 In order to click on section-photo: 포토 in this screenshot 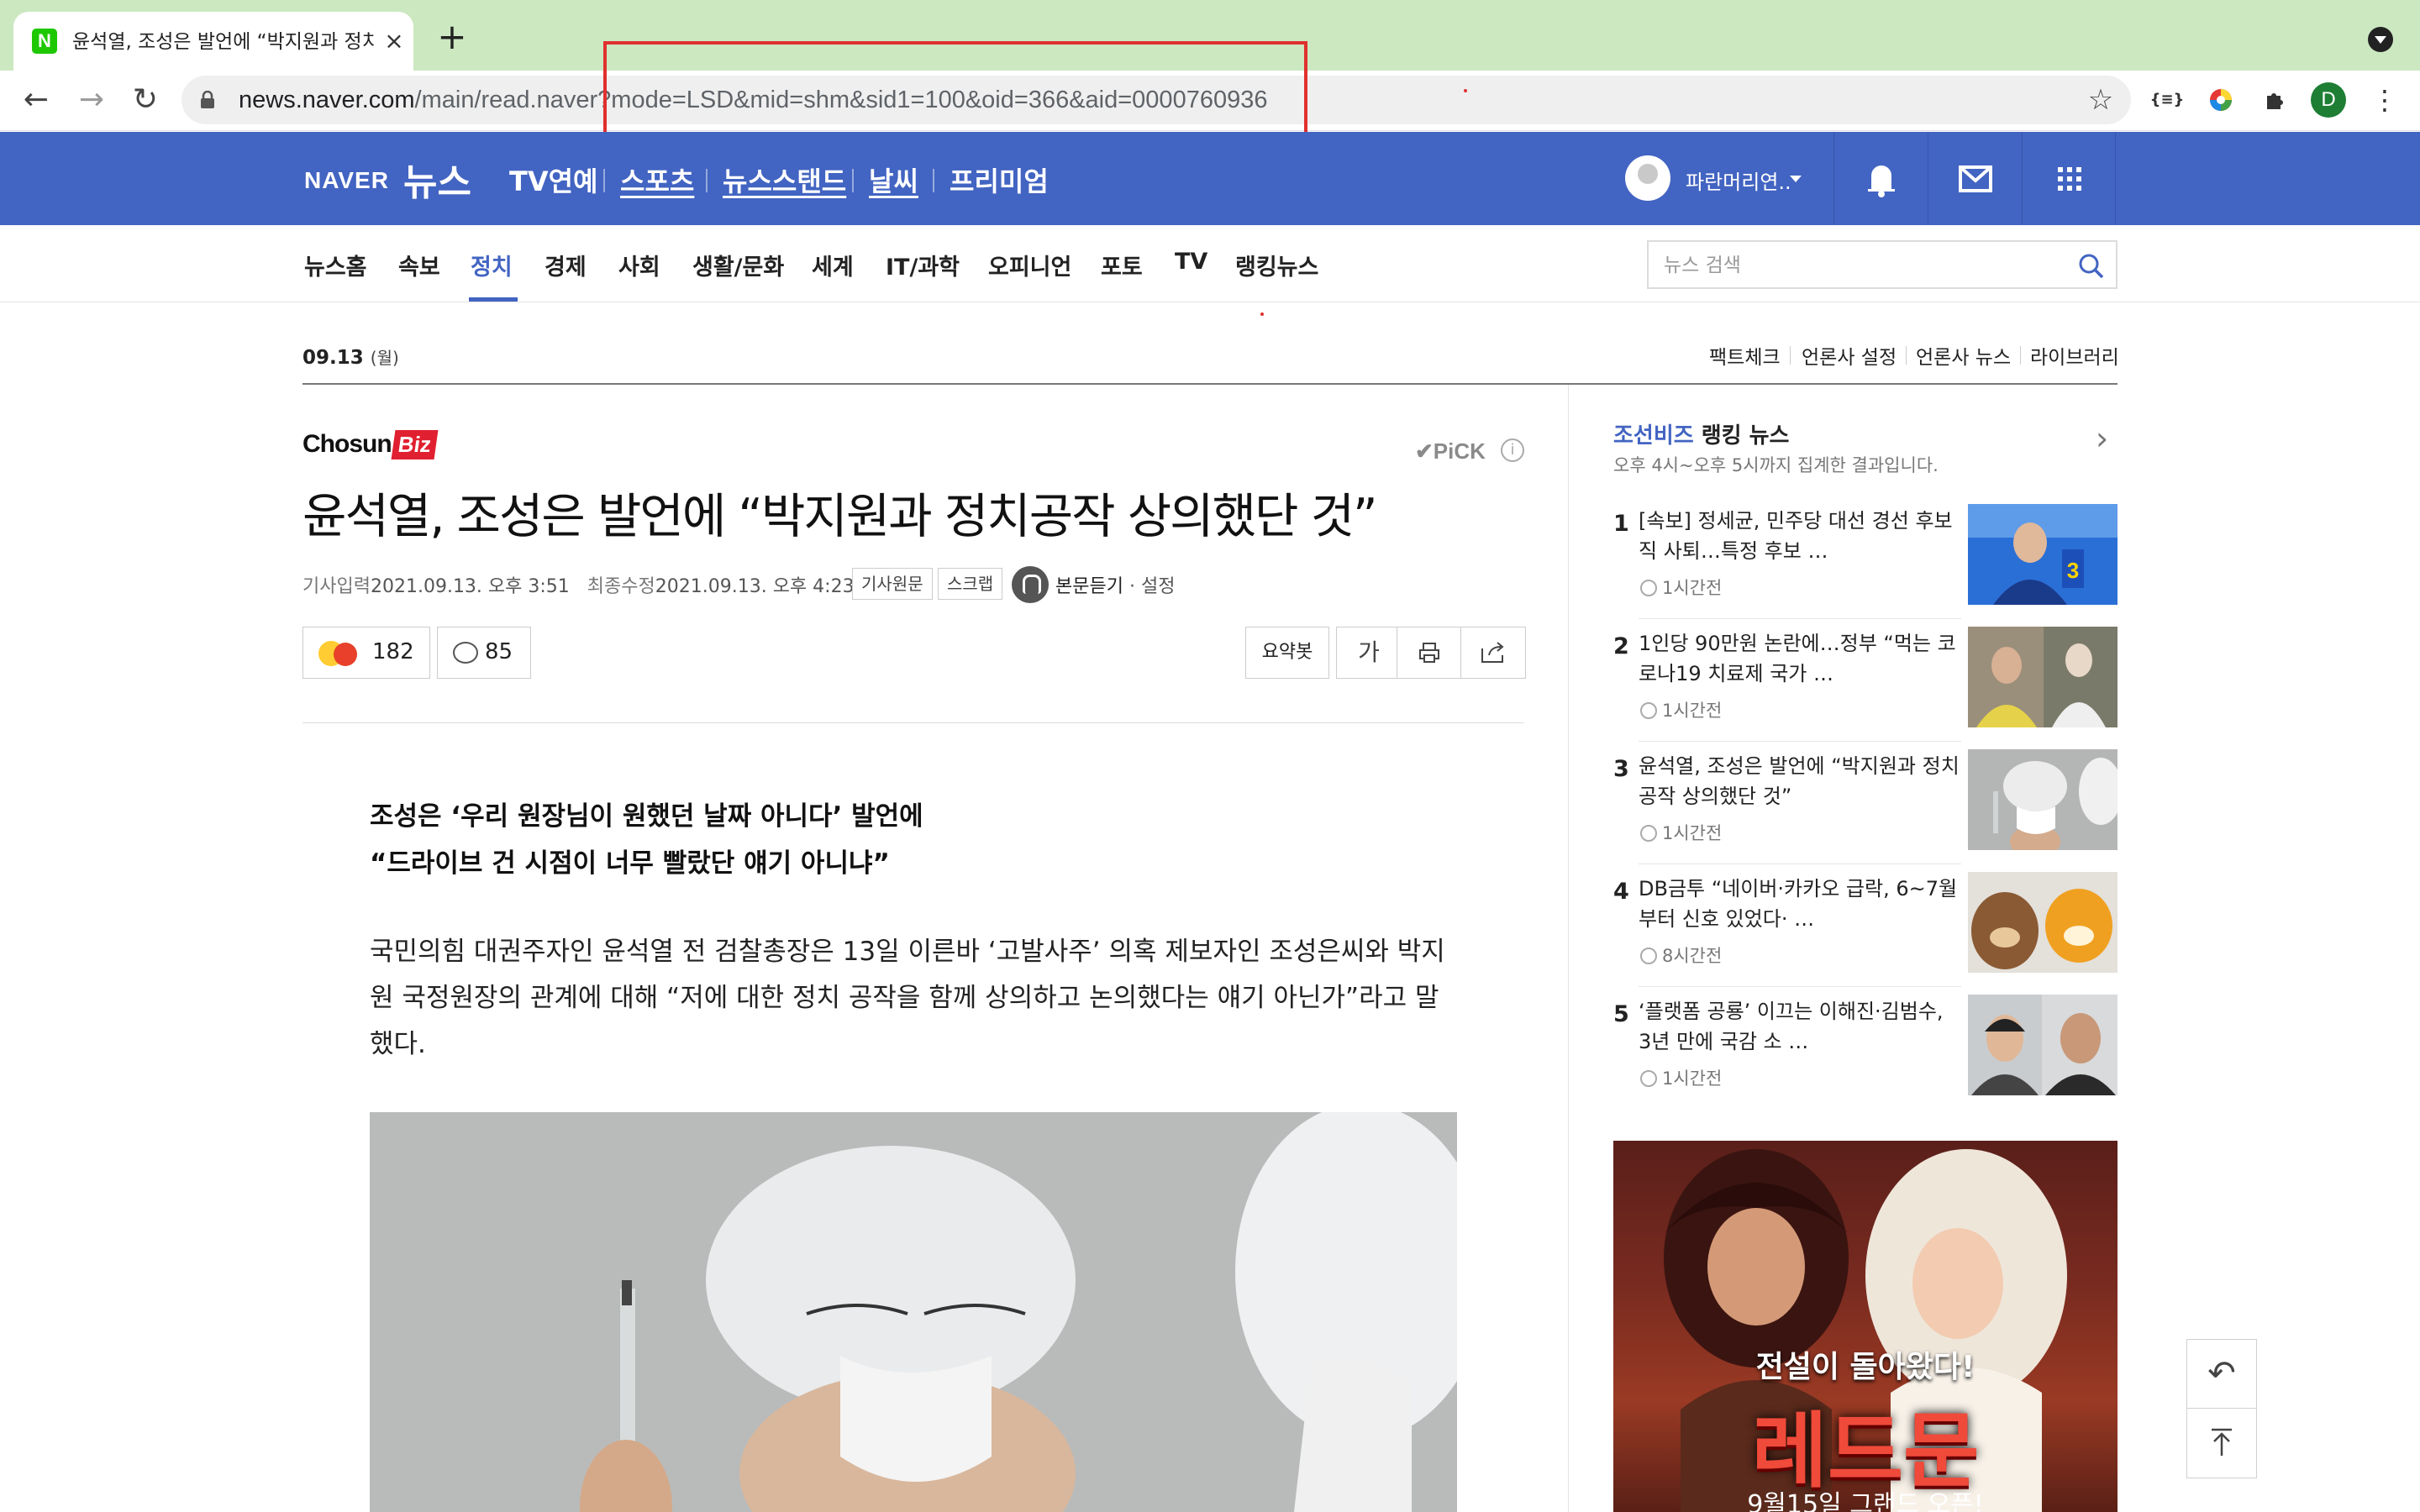, I will do `click(1122, 265)`.